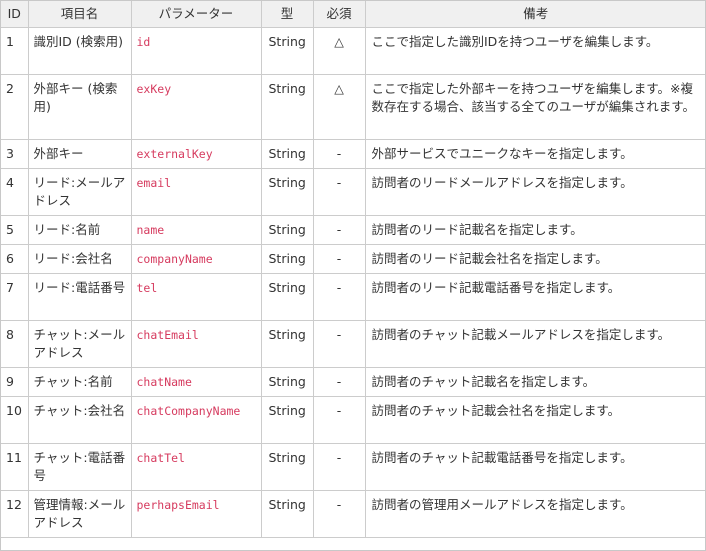 The height and width of the screenshot is (551, 706). What do you see at coordinates (15, 51) in the screenshot?
I see `cell-id: 1` at bounding box center [15, 51].